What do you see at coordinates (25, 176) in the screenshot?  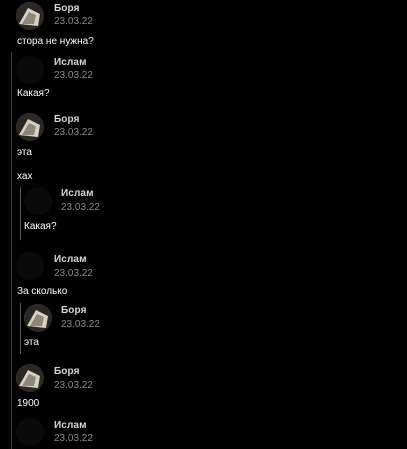 I see `message-text: хах` at bounding box center [25, 176].